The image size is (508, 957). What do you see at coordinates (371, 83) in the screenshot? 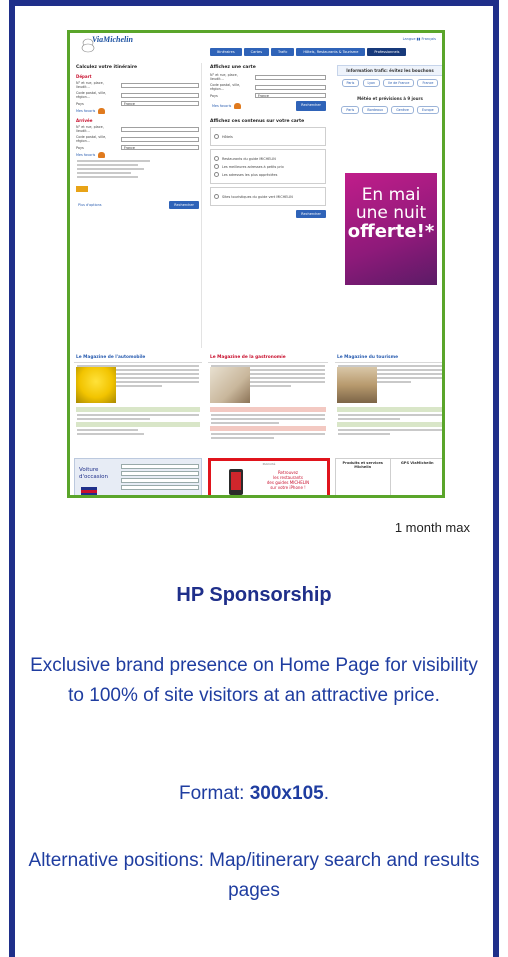
I see `thumb-chip: Lyon` at bounding box center [371, 83].